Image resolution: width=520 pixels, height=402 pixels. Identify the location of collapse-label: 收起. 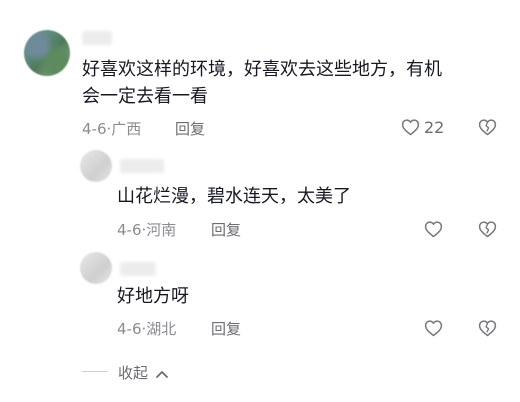
(133, 373).